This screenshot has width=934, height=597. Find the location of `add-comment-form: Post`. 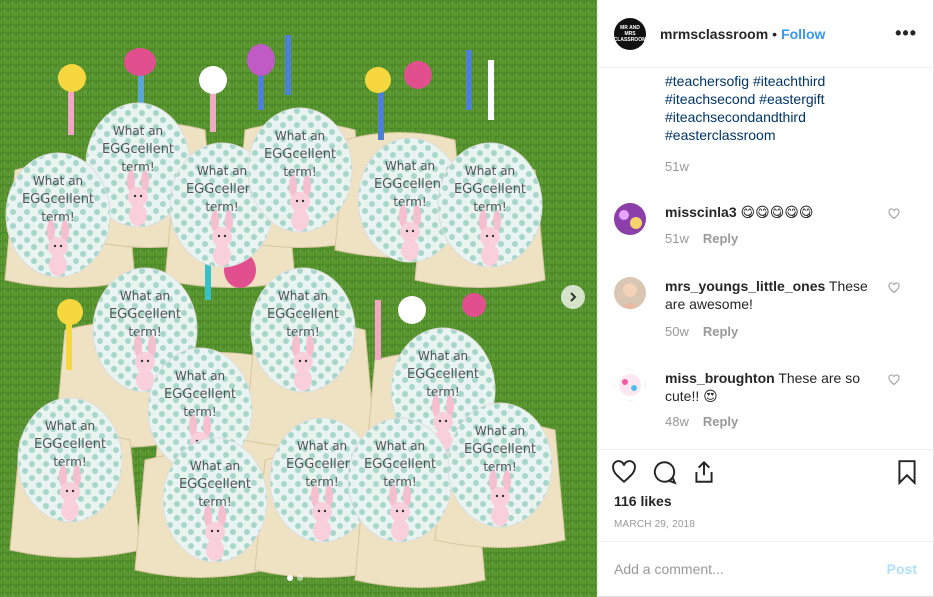

add-comment-form: Post is located at coordinates (765, 568).